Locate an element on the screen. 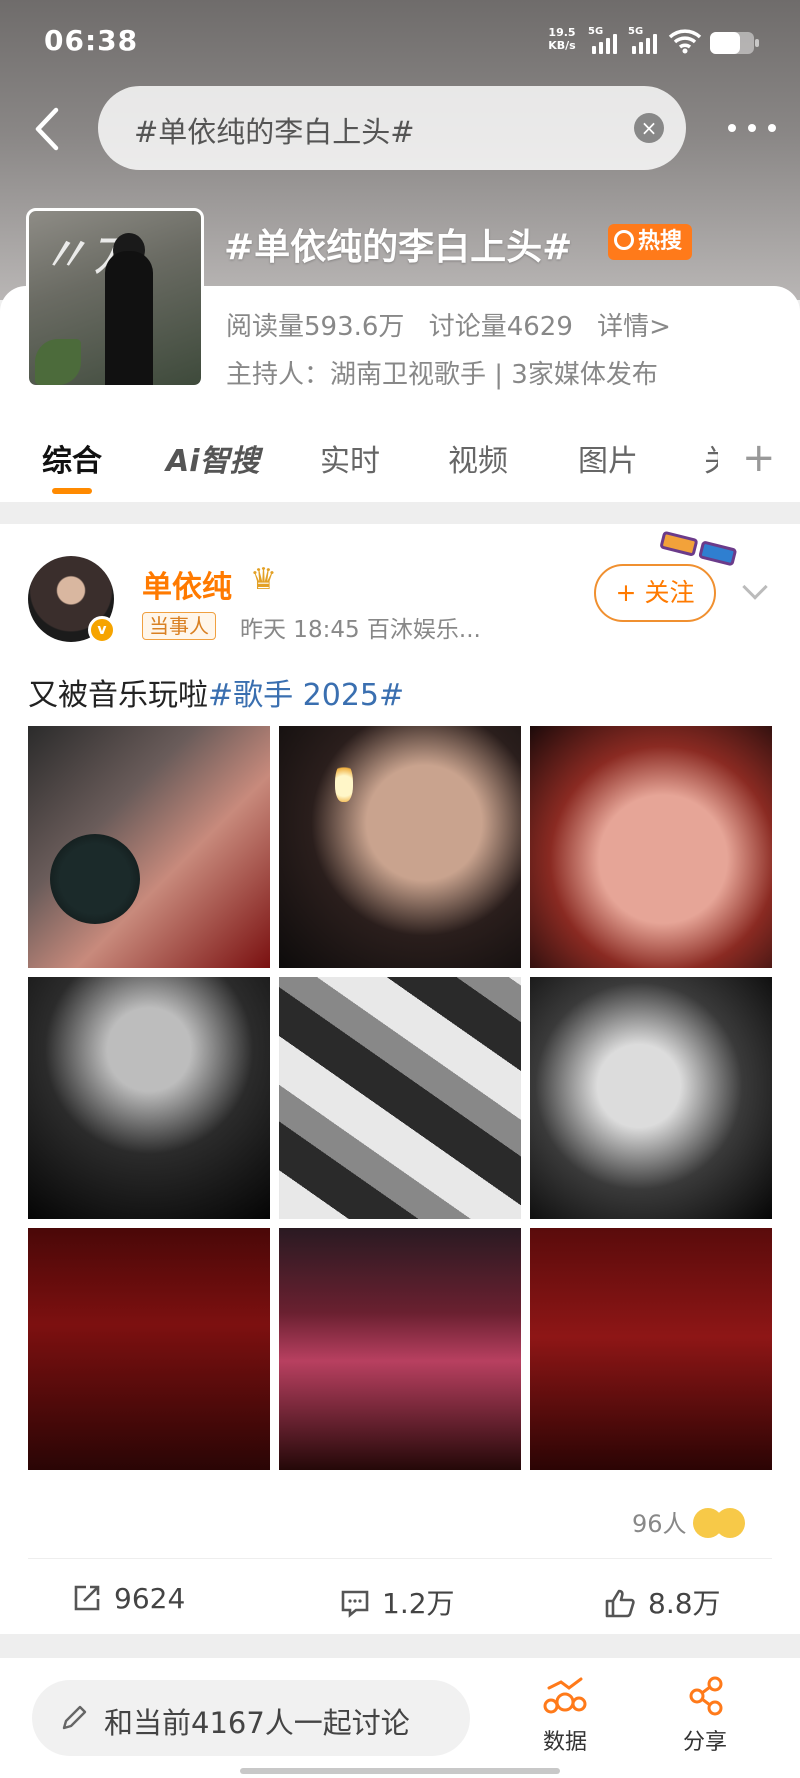 The height and width of the screenshot is (1778, 800). battery-icon is located at coordinates (734, 43).